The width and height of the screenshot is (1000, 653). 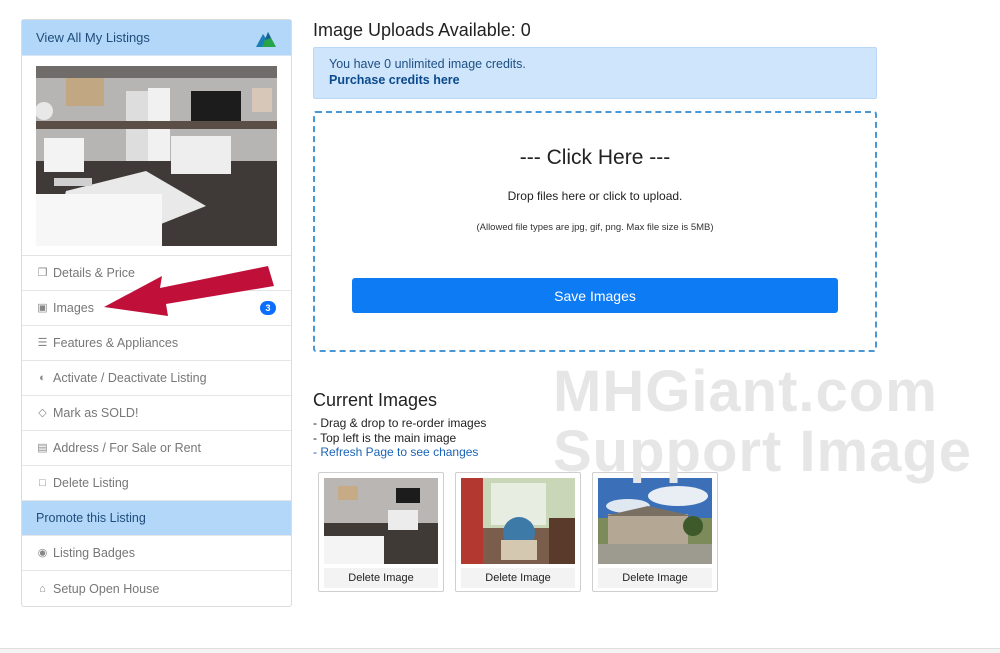 I want to click on sidebar-item-address: ▤ Address / For Sale or Rent, so click(x=156, y=448).